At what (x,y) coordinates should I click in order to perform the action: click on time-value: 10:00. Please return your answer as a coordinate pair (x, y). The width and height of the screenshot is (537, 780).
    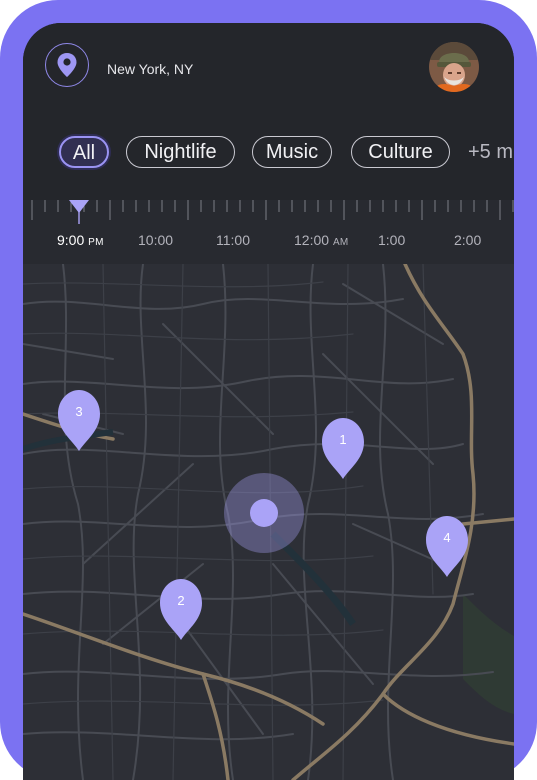
    Looking at the image, I should click on (156, 240).